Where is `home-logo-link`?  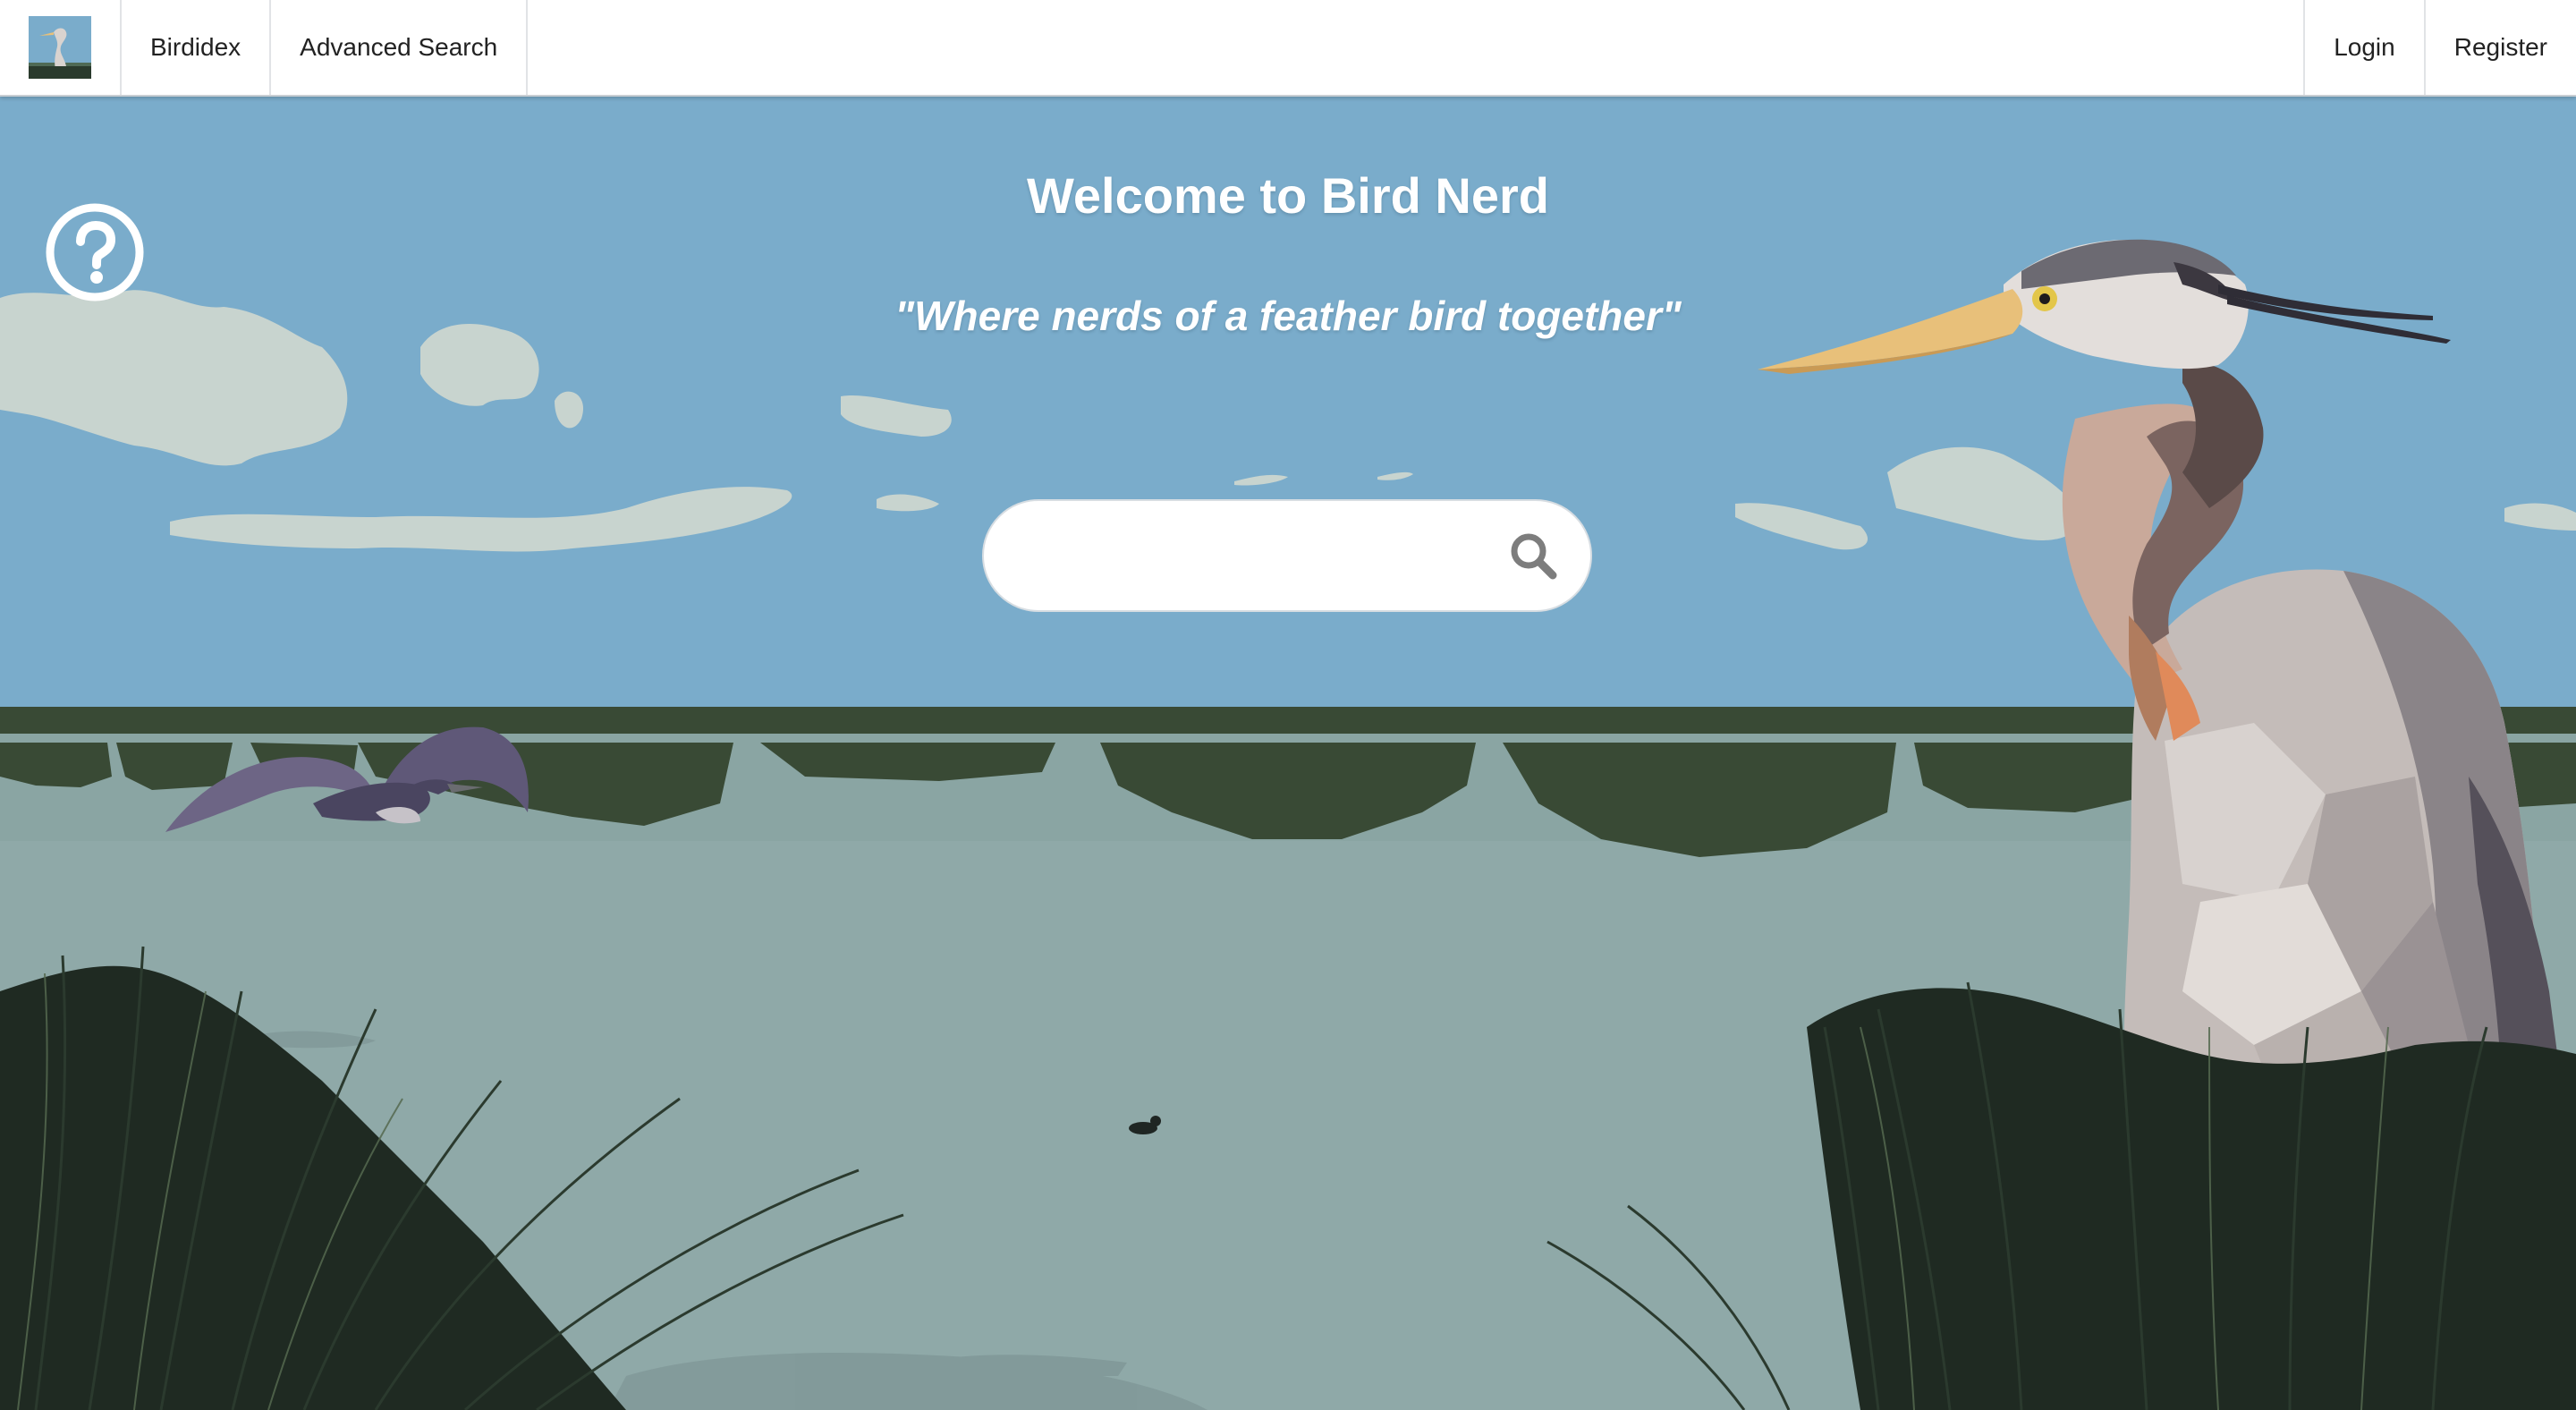
home-logo-link is located at coordinates (61, 48).